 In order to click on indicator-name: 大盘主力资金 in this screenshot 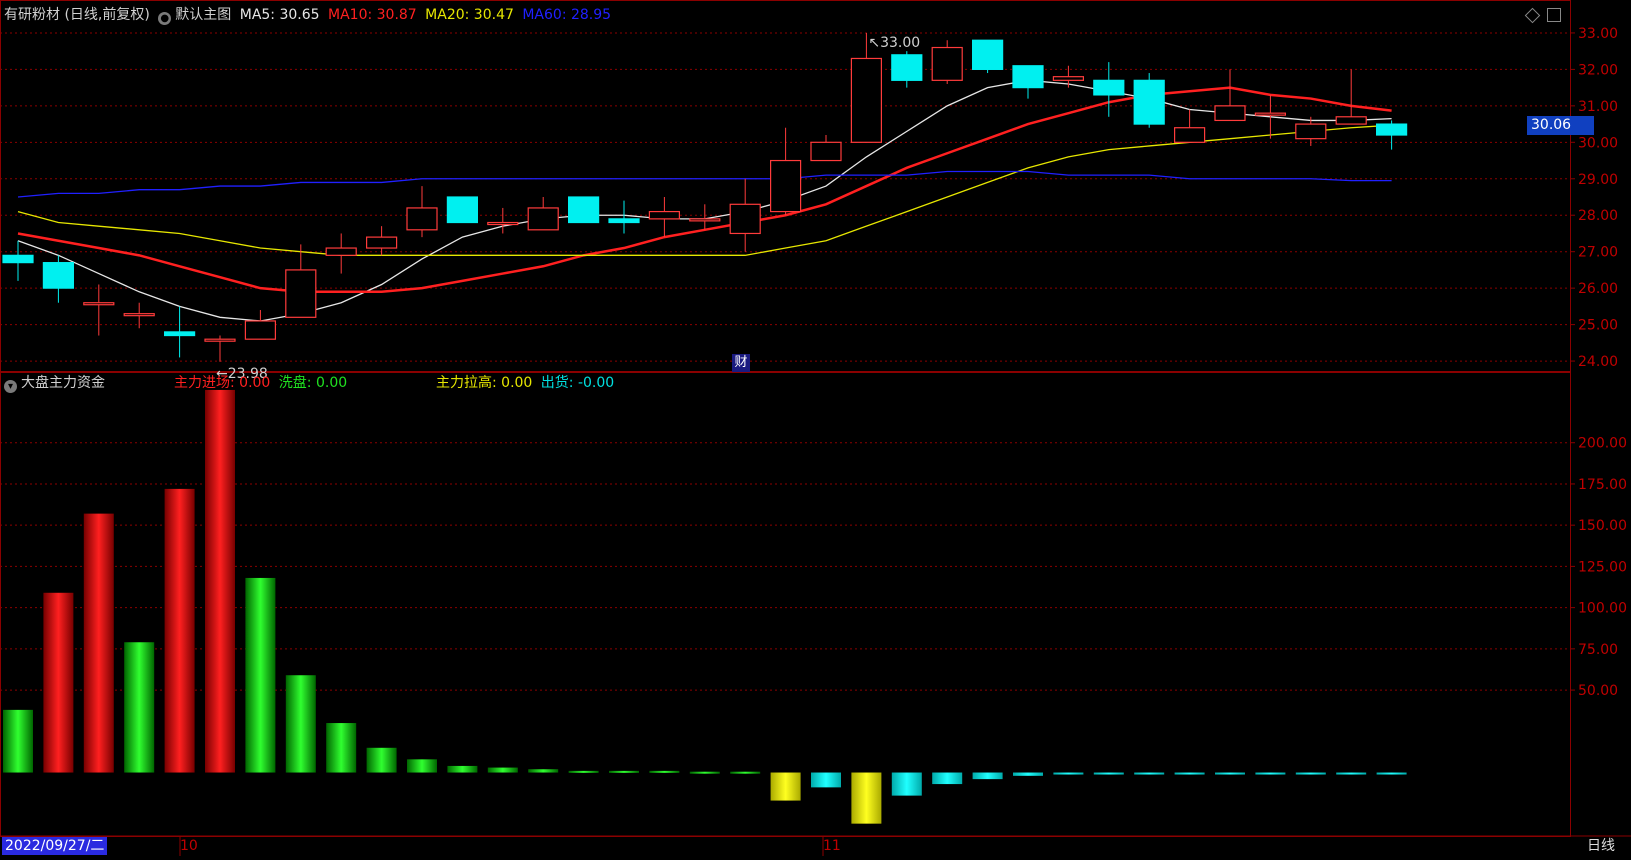, I will do `click(63, 383)`.